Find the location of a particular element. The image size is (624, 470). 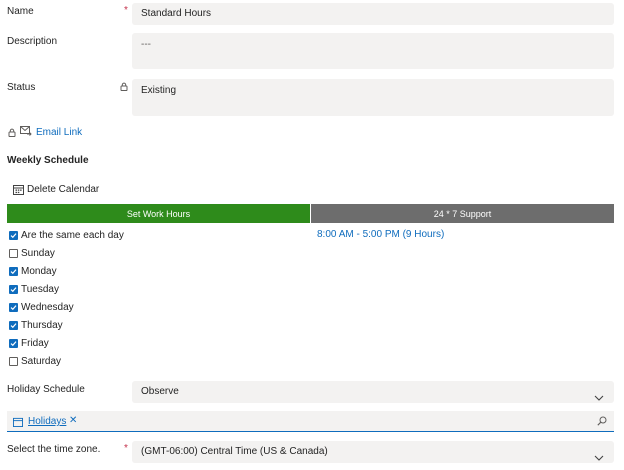

day-label: Wednesday is located at coordinates (47, 307).